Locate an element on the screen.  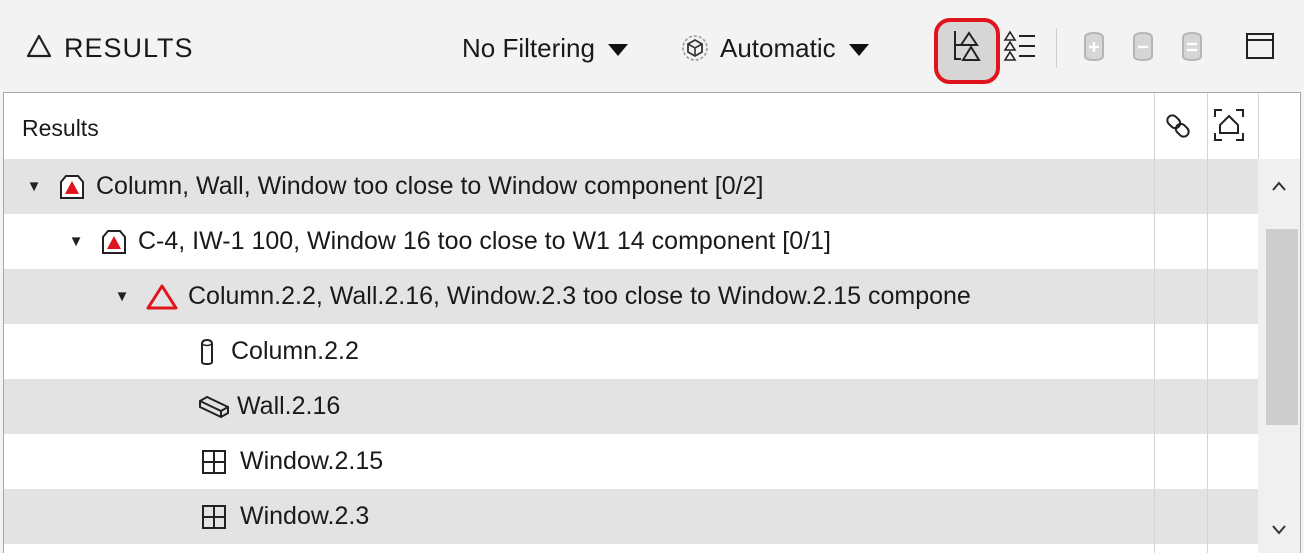
scroll-down-icon is located at coordinates (1279, 530).